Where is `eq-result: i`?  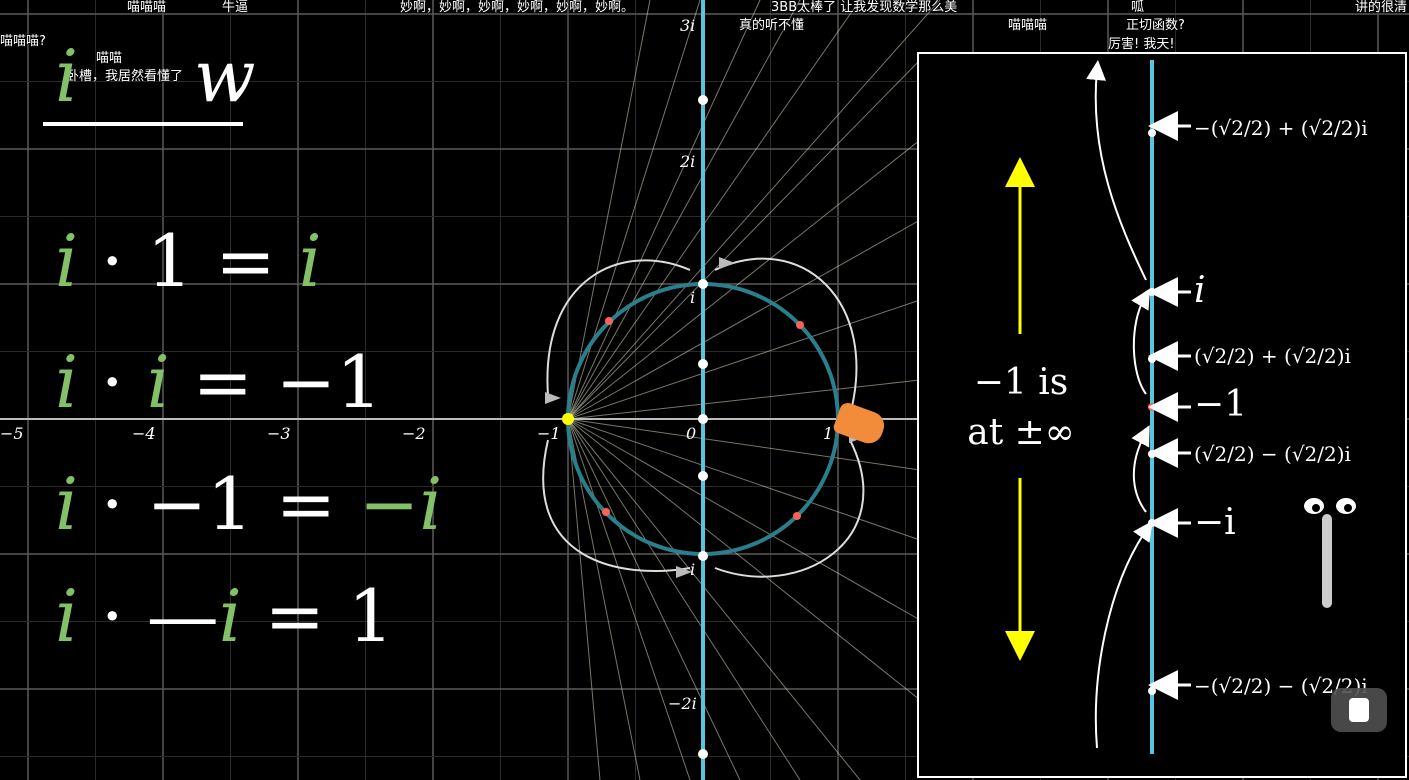
eq-result: i is located at coordinates (310, 261).